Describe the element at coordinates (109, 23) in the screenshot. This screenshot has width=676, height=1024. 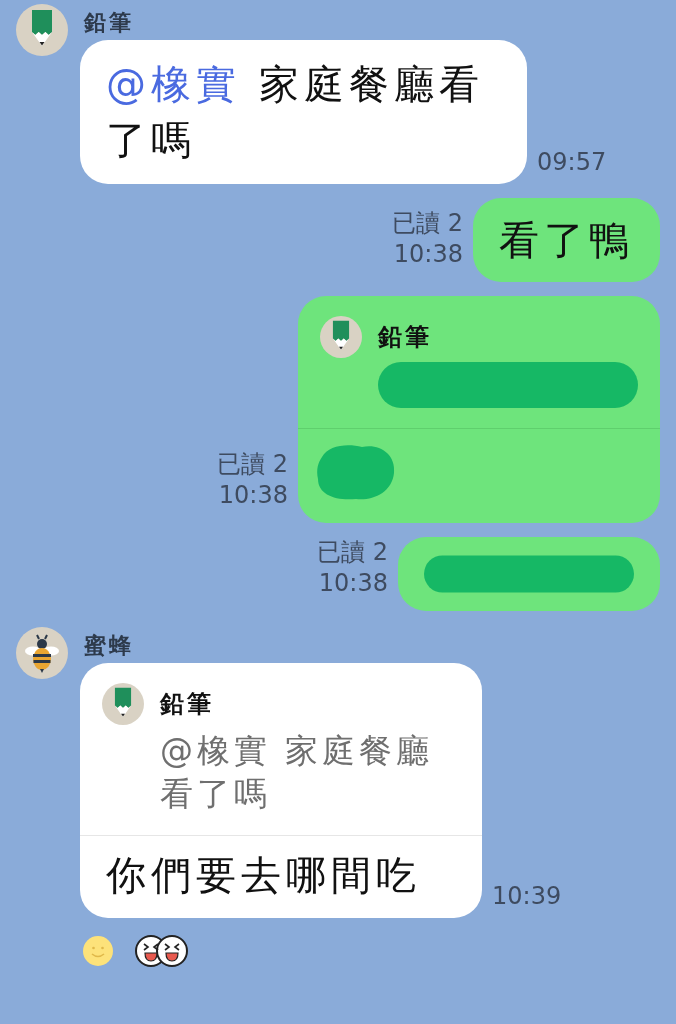
I see `sender-name: 鉛筆` at that location.